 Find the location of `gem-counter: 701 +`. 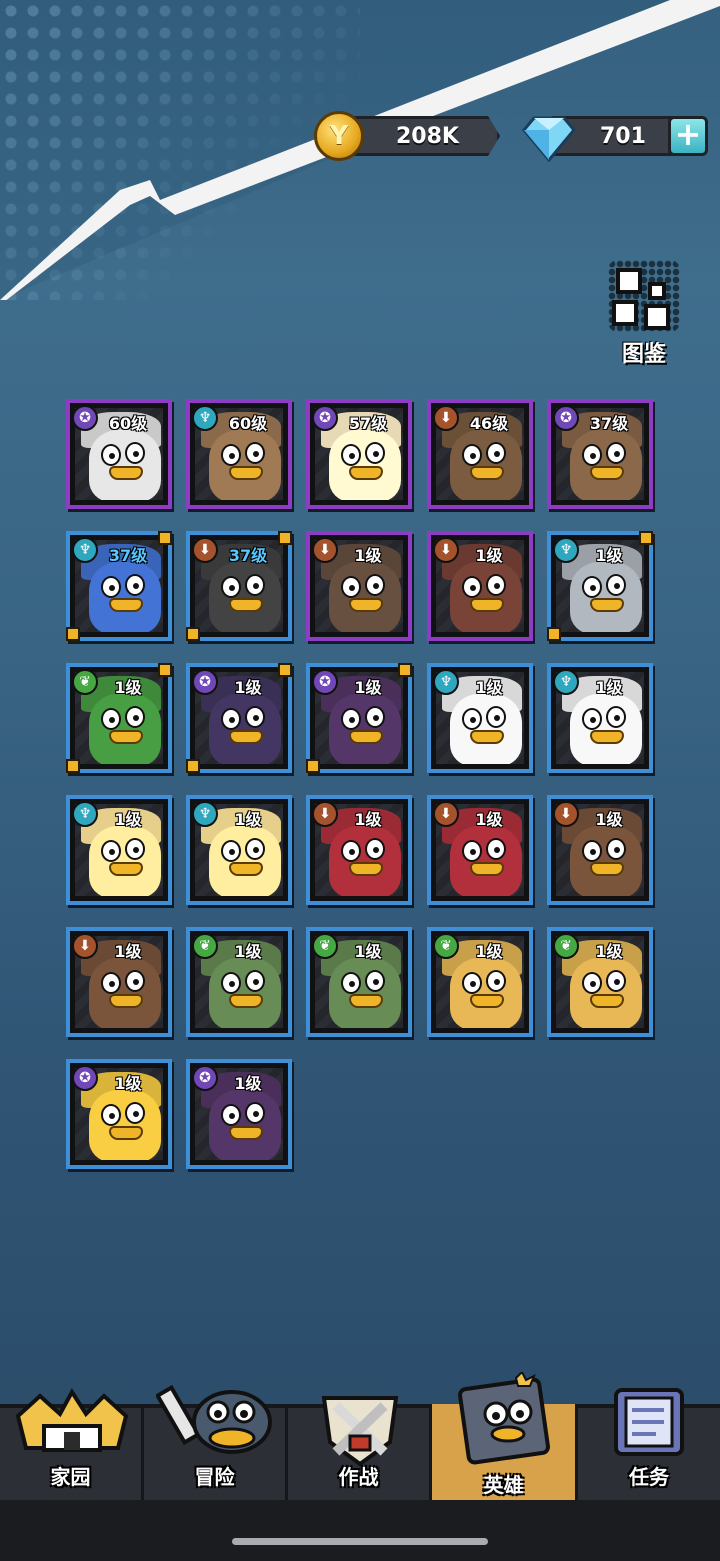

gem-counter: 701 + is located at coordinates (617, 138).